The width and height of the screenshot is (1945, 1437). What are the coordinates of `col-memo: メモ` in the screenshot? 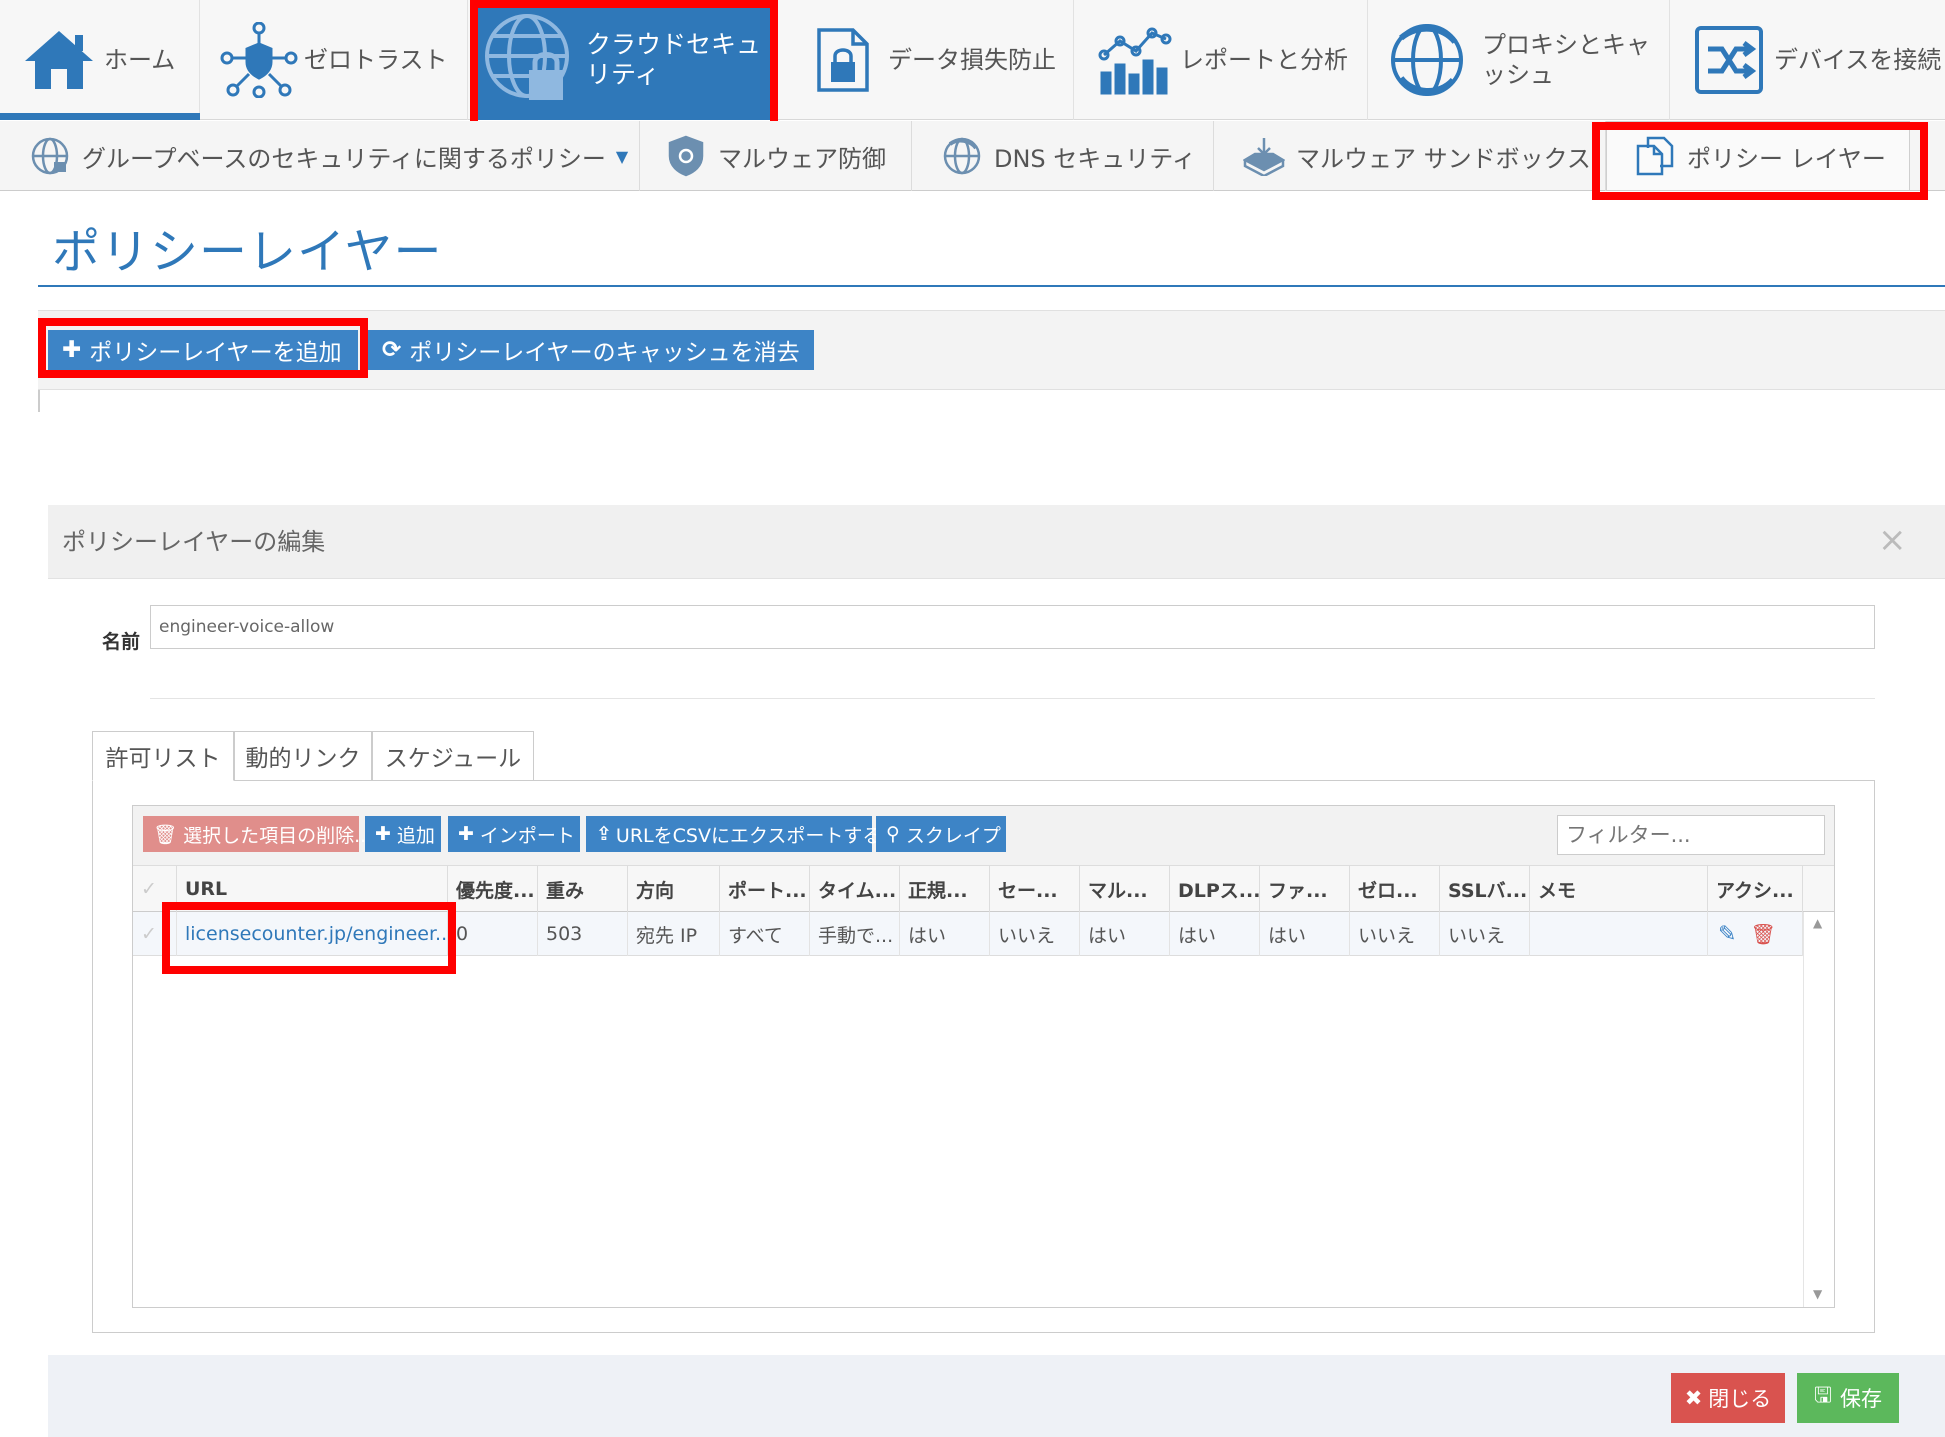 It's located at (1619, 889).